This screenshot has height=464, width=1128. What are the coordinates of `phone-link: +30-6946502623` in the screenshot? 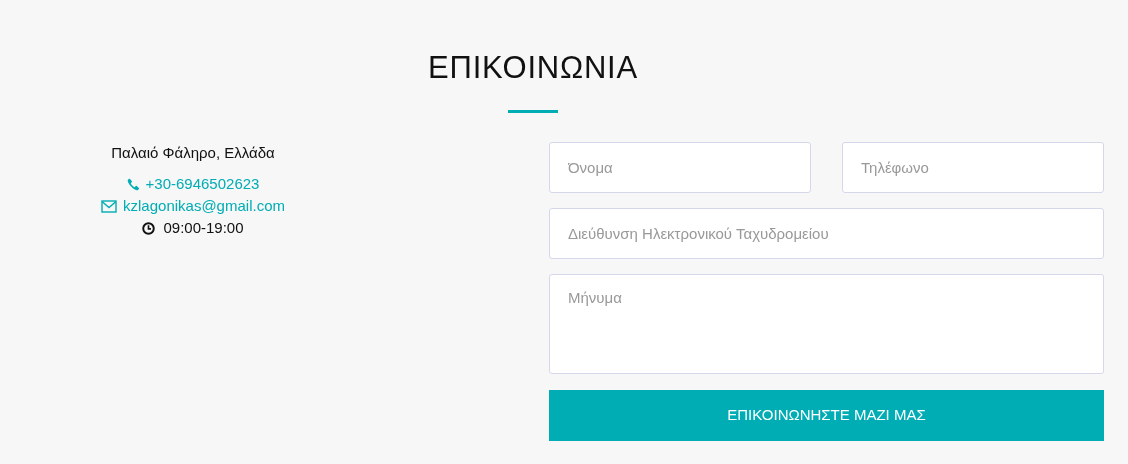 It's located at (193, 184).